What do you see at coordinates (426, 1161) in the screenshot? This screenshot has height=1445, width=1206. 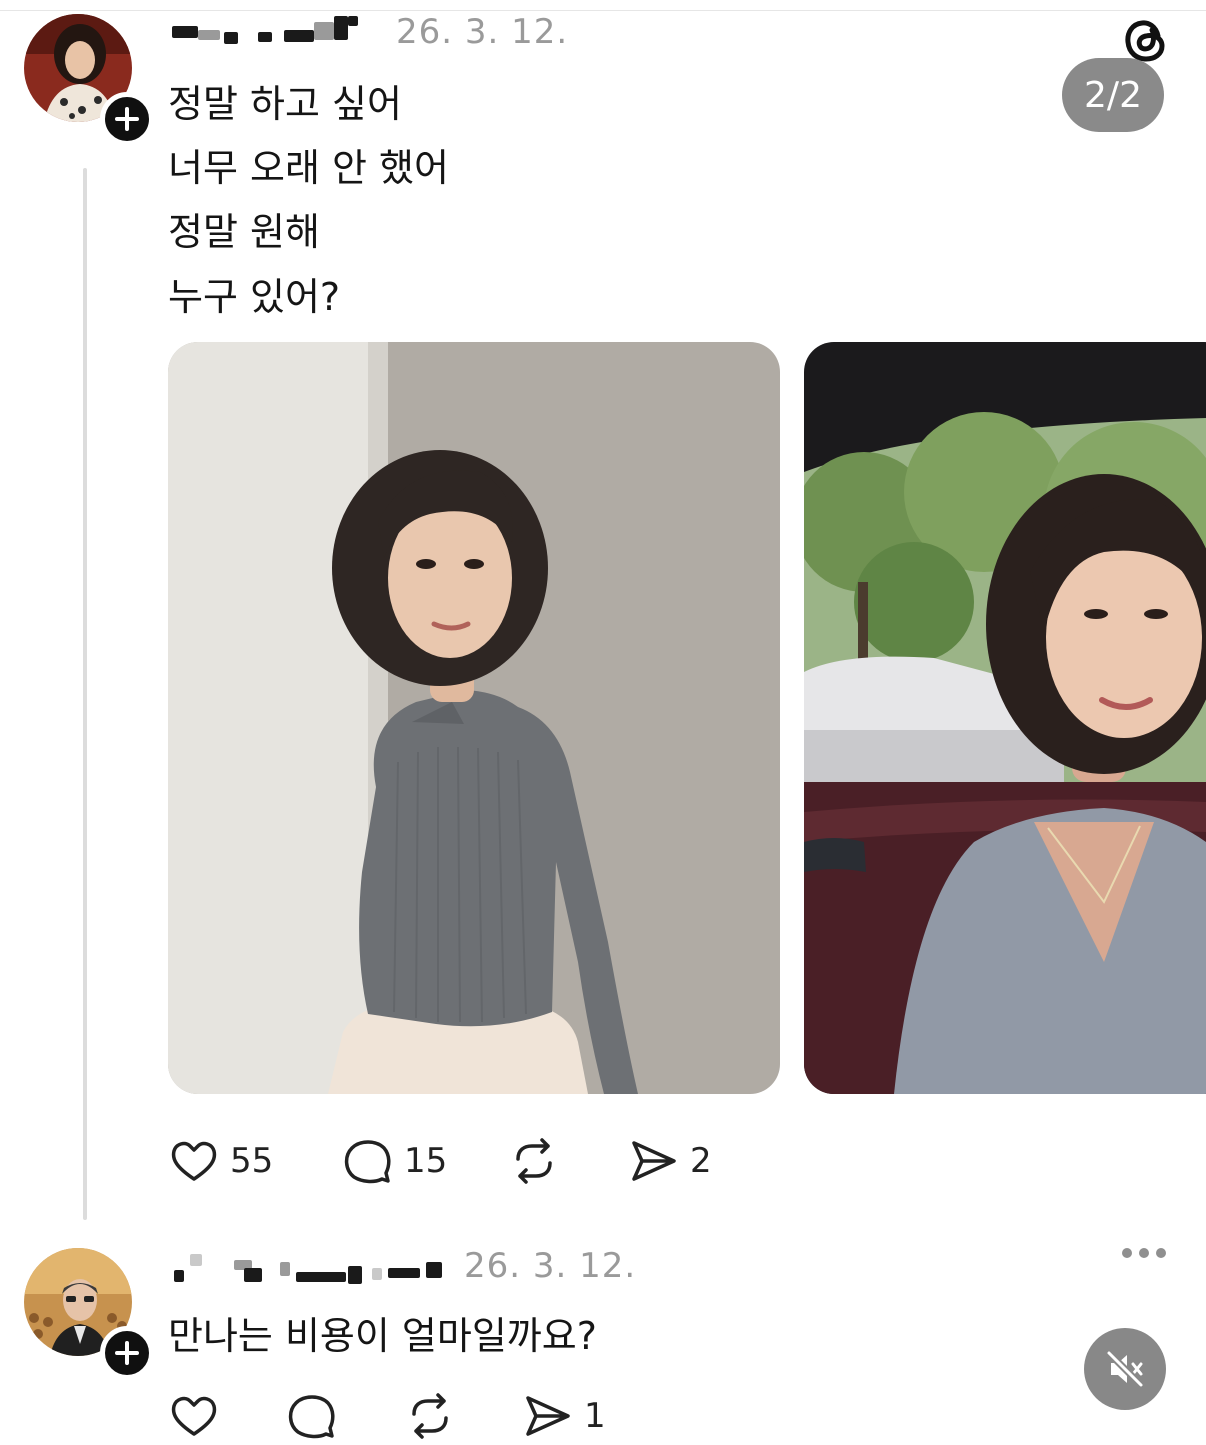 I see `reply-count: 15` at bounding box center [426, 1161].